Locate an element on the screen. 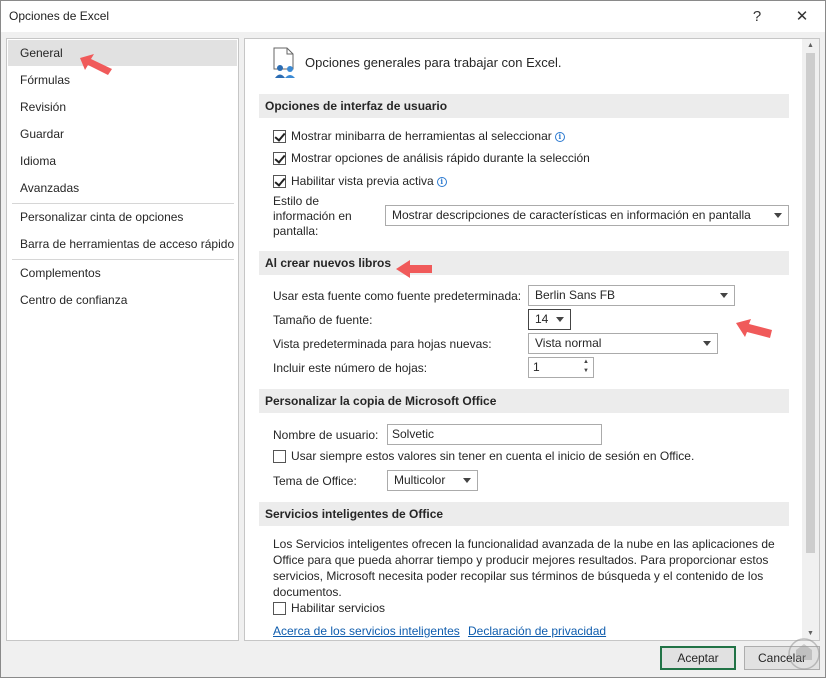  sheet-count-label: Incluir este número de hojas: is located at coordinates (350, 368).